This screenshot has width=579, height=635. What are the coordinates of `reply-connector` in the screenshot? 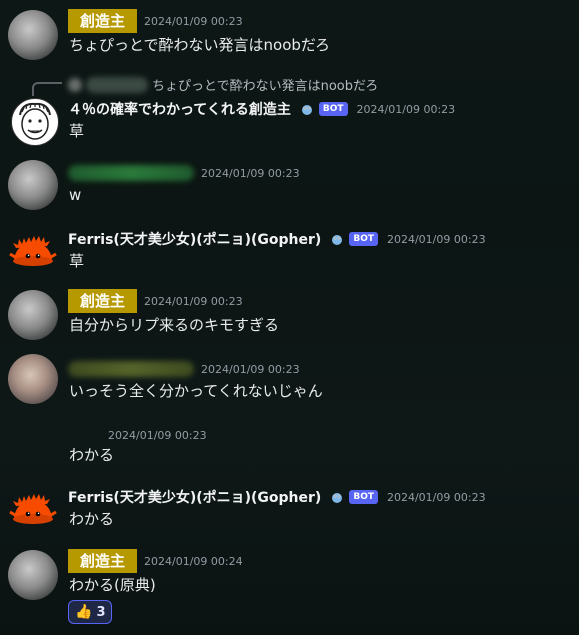 It's located at (47, 89).